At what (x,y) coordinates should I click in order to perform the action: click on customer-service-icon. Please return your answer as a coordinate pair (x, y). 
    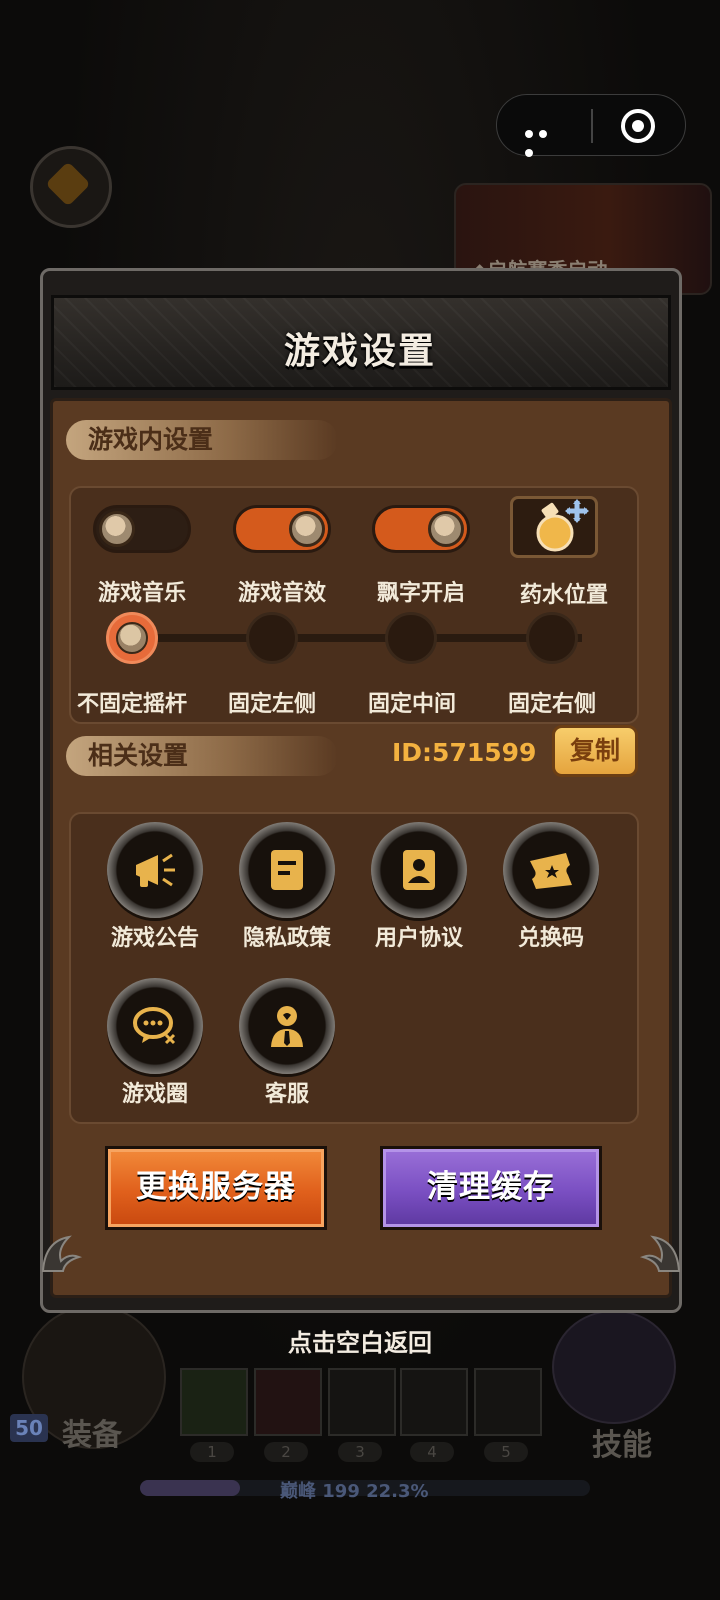
    Looking at the image, I should click on (287, 1026).